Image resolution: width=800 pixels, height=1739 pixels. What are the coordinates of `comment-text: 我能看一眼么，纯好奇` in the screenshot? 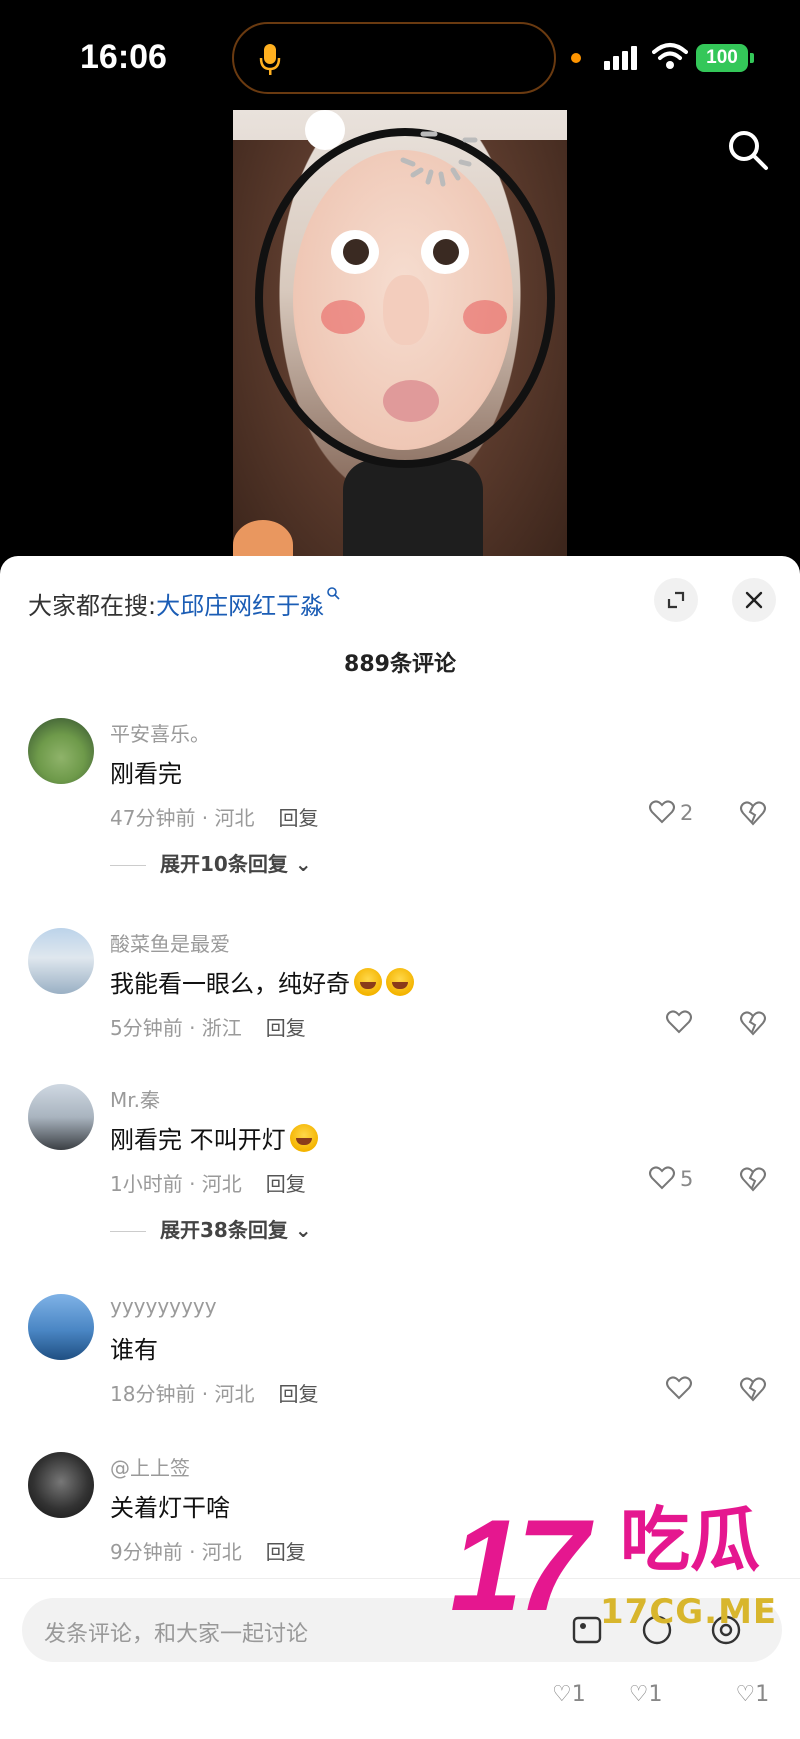 It's located at (262, 981).